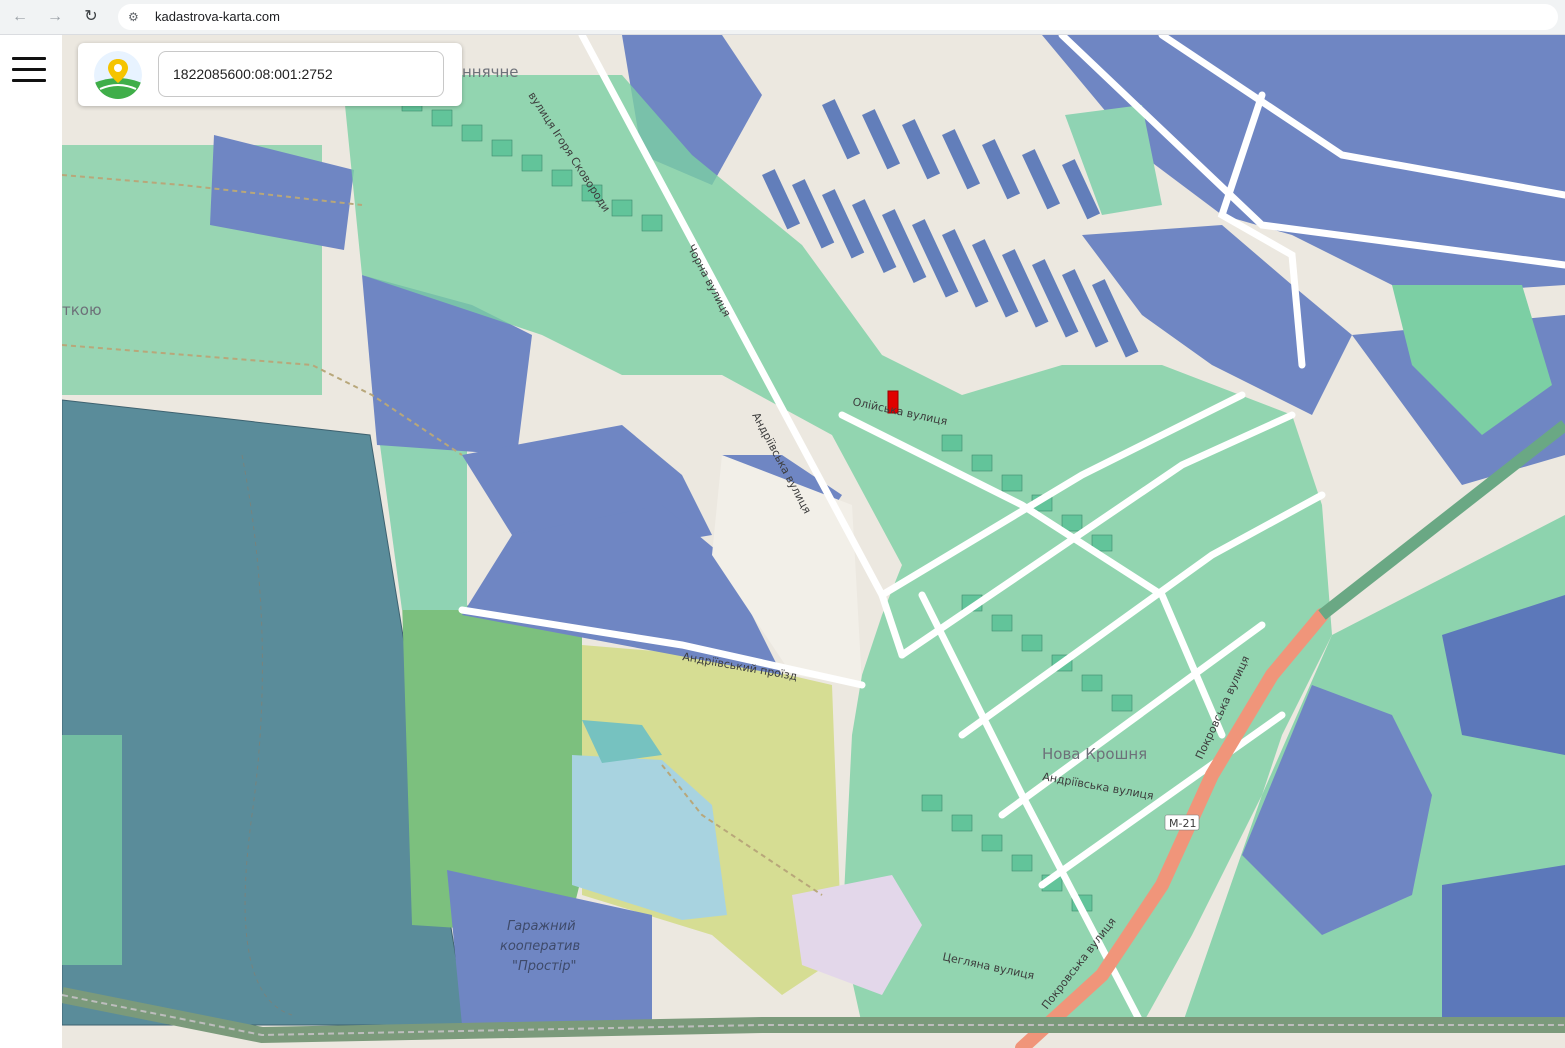 The height and width of the screenshot is (1048, 1565). What do you see at coordinates (55, 17) in the screenshot?
I see `arrow-right-icon: →` at bounding box center [55, 17].